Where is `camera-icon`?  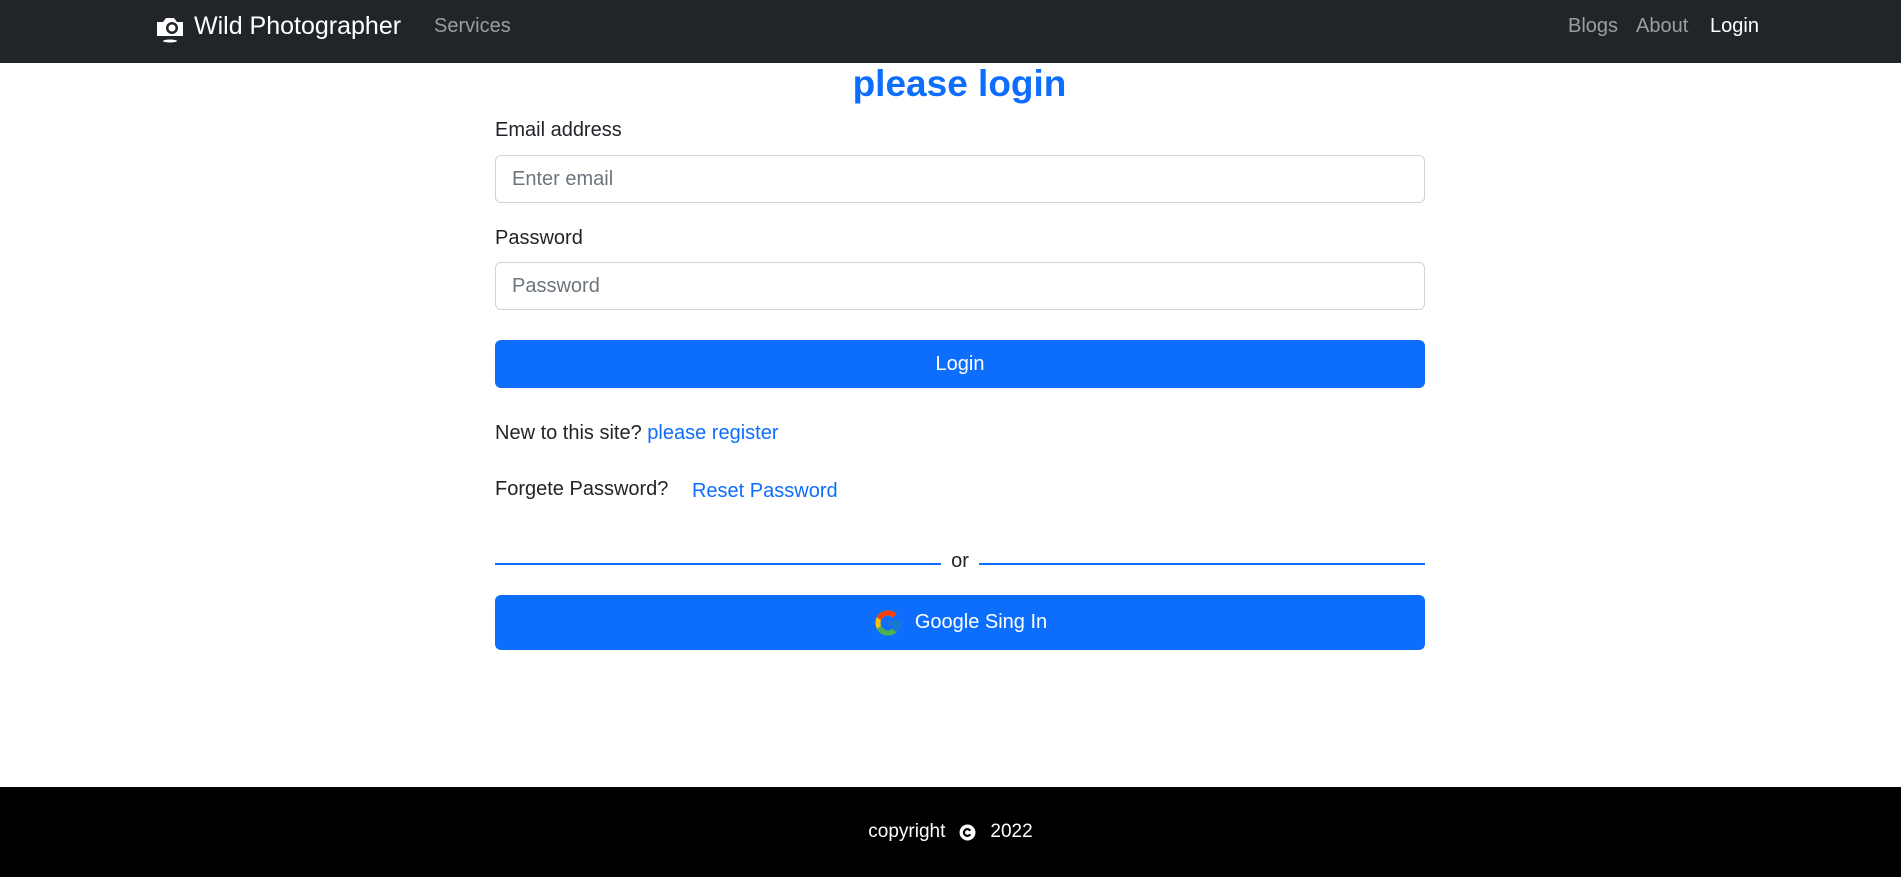 camera-icon is located at coordinates (170, 27).